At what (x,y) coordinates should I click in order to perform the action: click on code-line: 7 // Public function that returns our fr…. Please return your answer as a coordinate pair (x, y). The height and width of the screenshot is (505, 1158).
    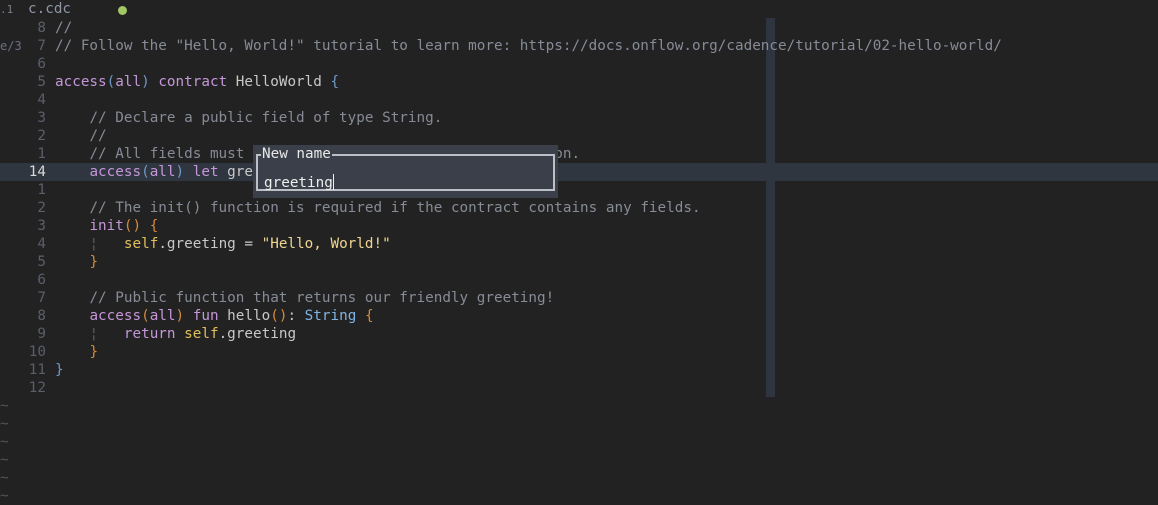
    Looking at the image, I should click on (579, 298).